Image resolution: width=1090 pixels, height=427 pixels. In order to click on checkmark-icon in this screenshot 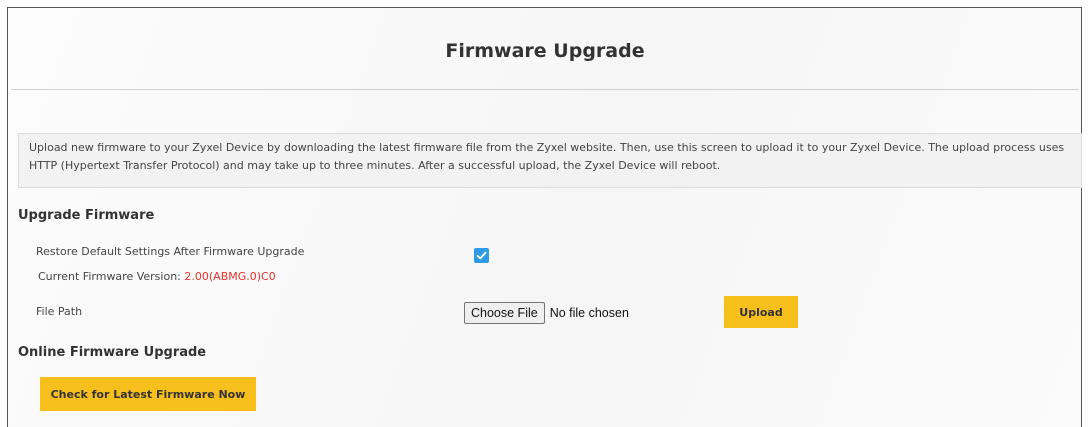, I will do `click(481, 255)`.